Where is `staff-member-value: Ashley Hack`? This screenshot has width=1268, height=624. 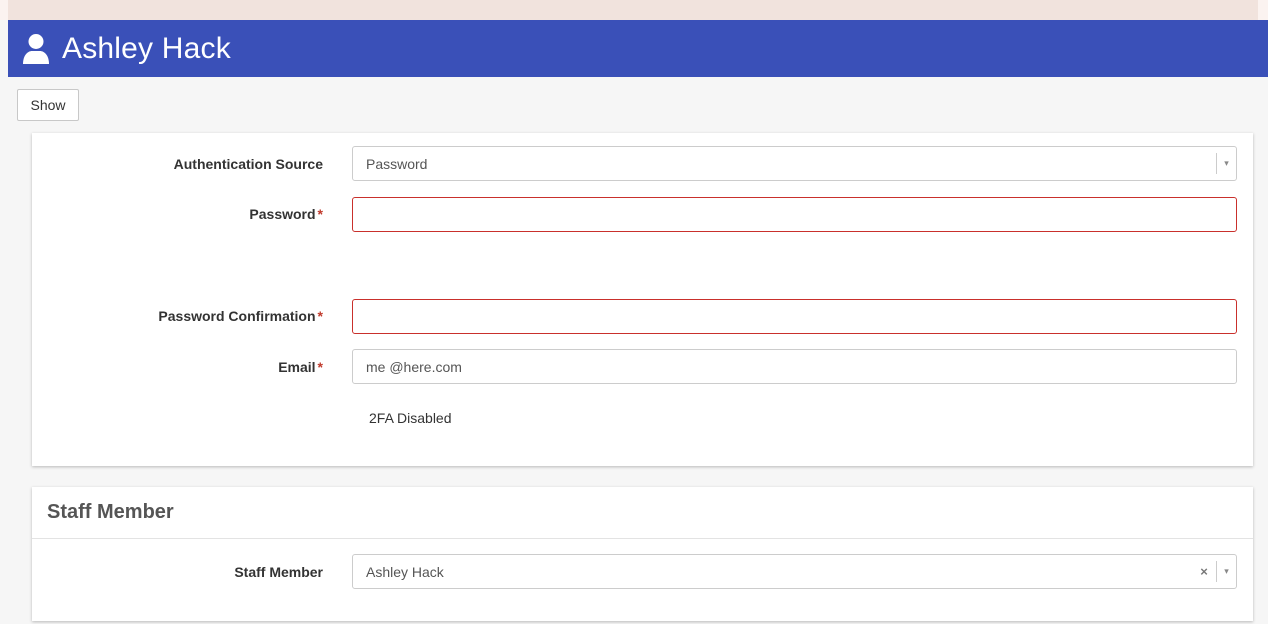 staff-member-value: Ashley Hack is located at coordinates (405, 571).